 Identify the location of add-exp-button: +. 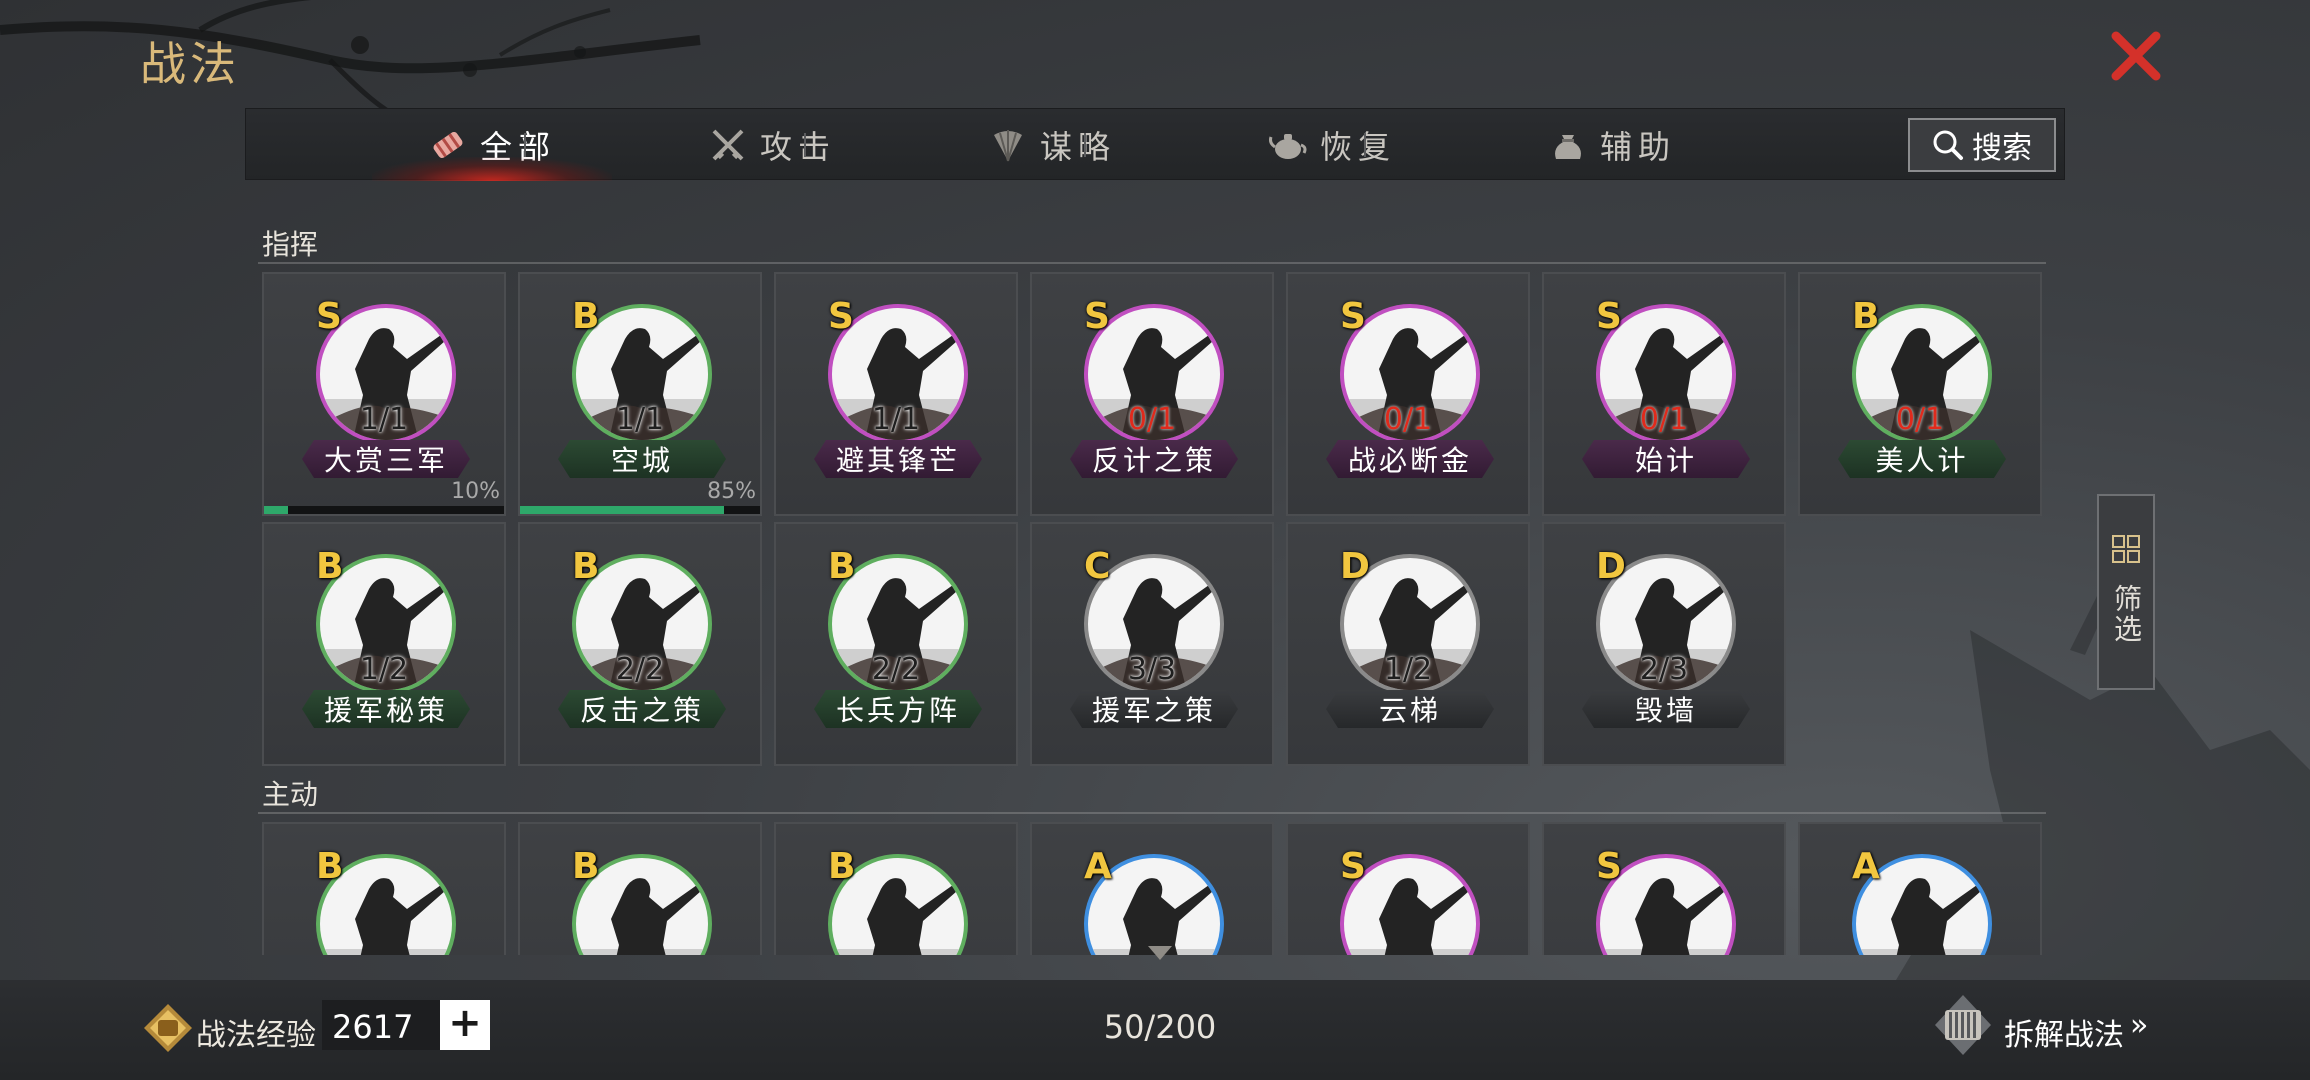
(465, 1025).